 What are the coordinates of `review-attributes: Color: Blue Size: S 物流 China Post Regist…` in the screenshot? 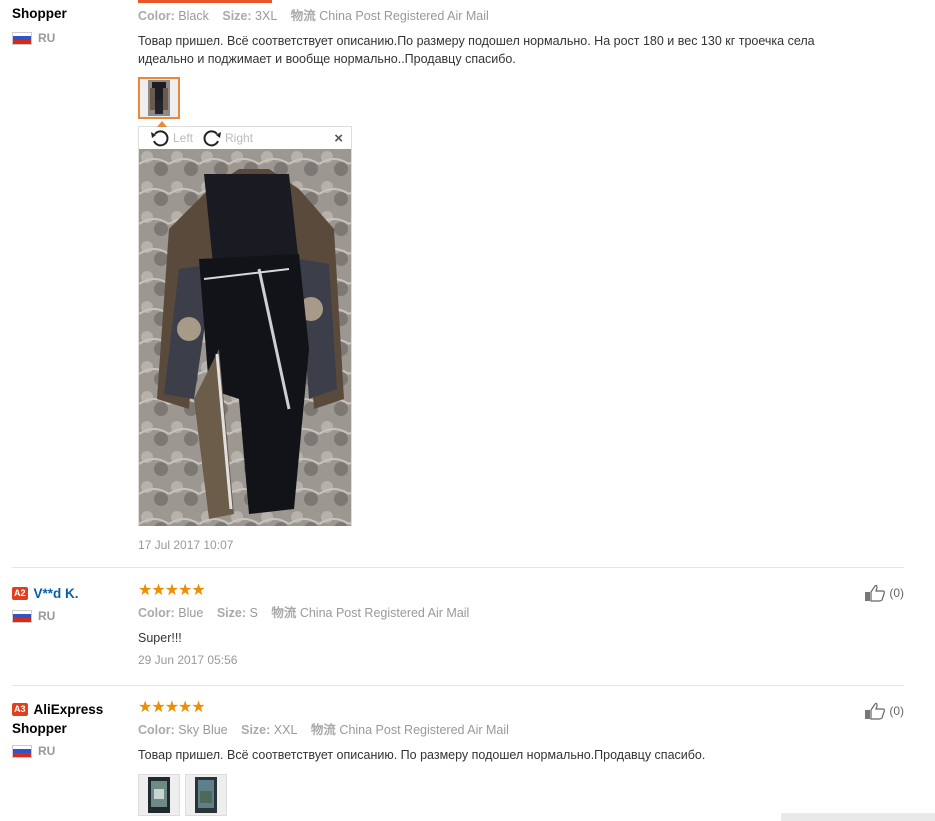 It's located at (508, 613).